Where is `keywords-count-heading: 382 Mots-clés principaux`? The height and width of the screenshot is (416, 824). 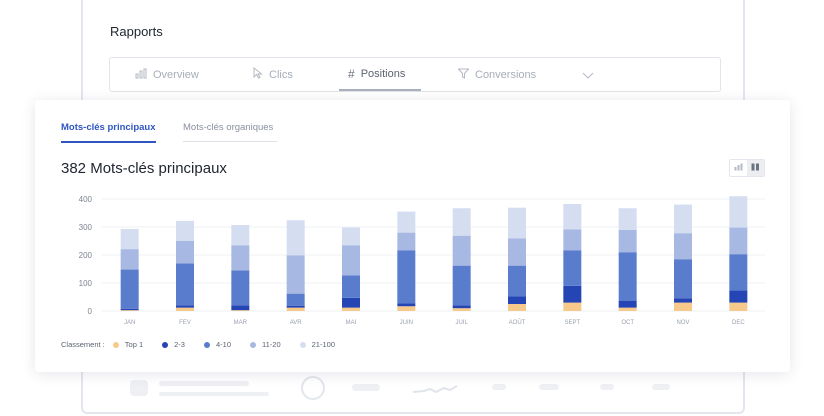
keywords-count-heading: 382 Mots-clés principaux is located at coordinates (144, 168).